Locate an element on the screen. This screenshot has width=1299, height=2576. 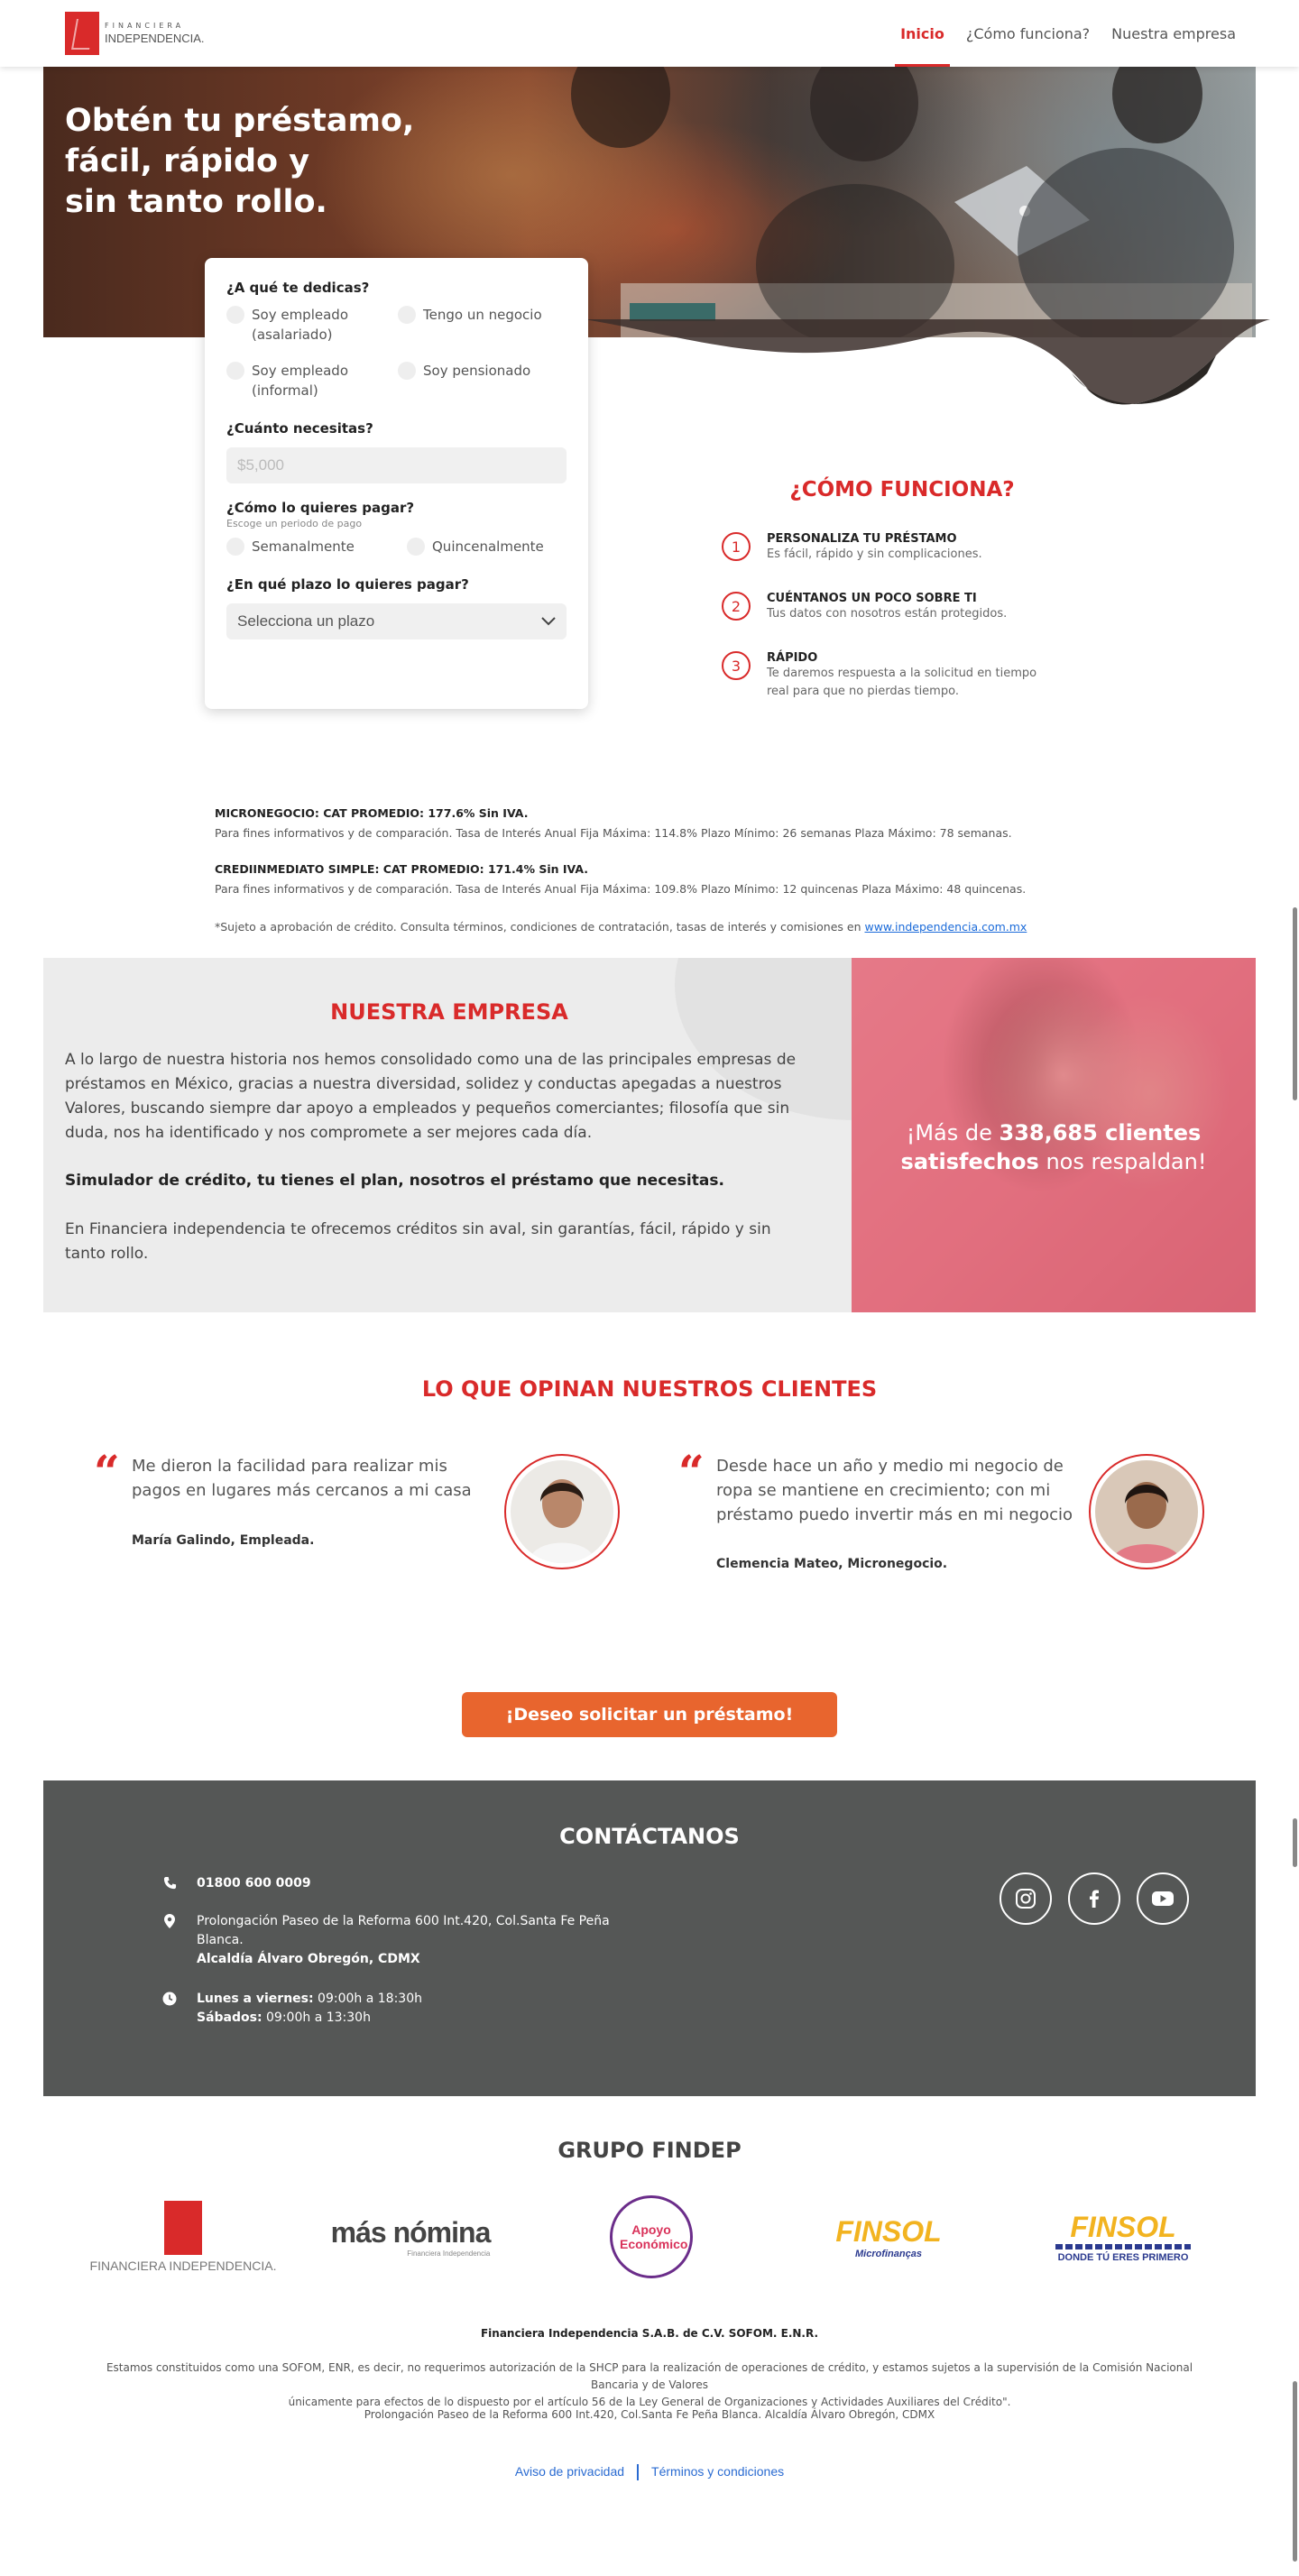
contact-phone: 01800 600 0009 is located at coordinates (236, 1884).